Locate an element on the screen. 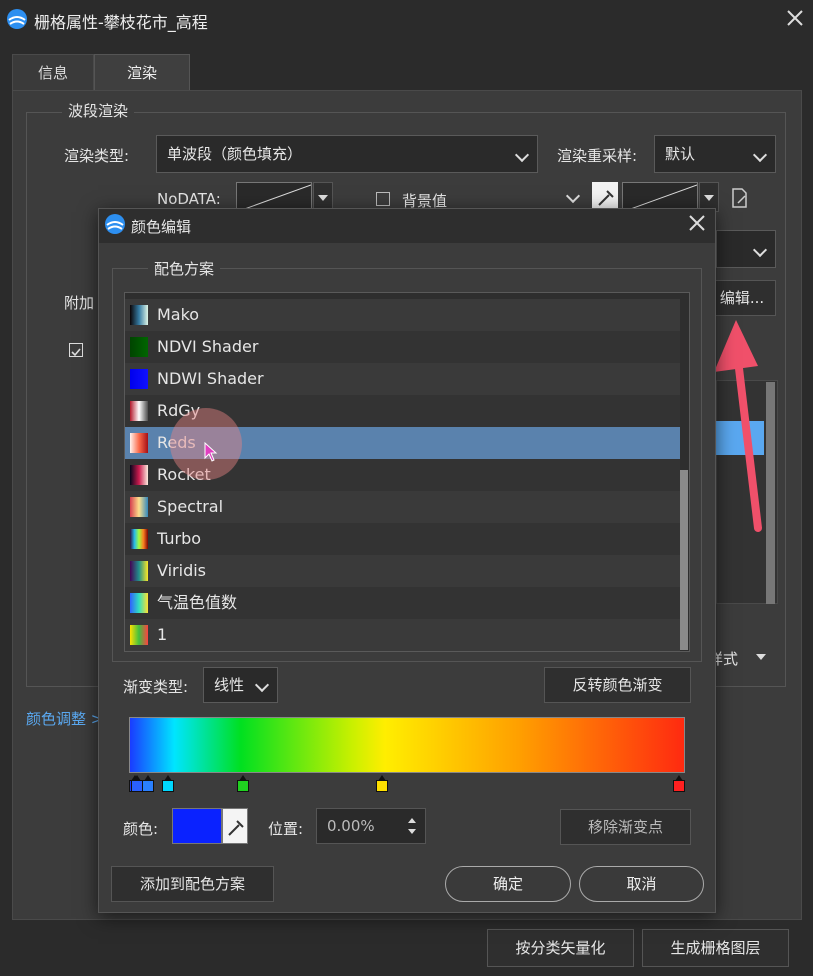 The image size is (813, 976). scheme-name: Viridis is located at coordinates (181, 570).